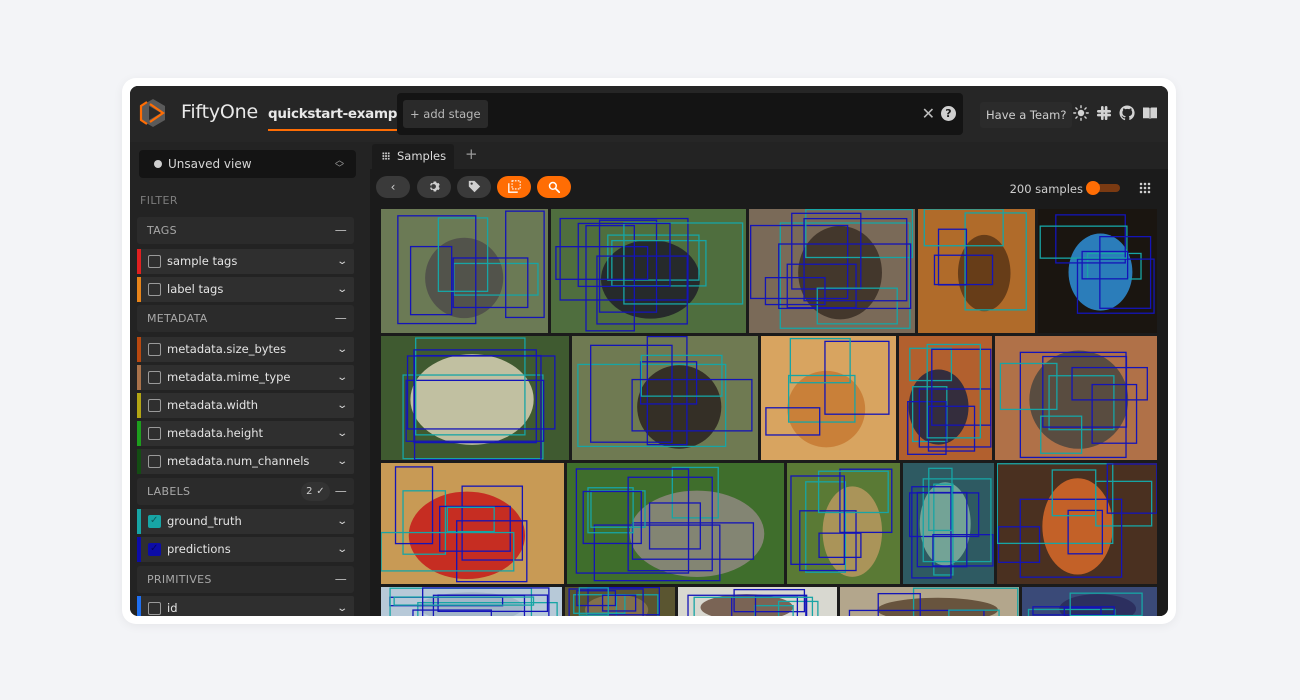  What do you see at coordinates (245, 230) in the screenshot?
I see `group-header-tags: TAGS —` at bounding box center [245, 230].